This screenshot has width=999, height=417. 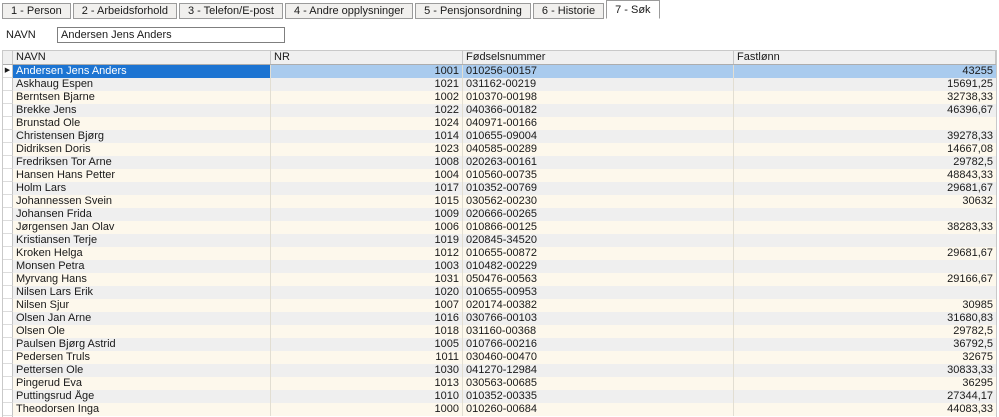 What do you see at coordinates (865, 409) in the screenshot?
I see `cell-fastlonn: 44083,33` at bounding box center [865, 409].